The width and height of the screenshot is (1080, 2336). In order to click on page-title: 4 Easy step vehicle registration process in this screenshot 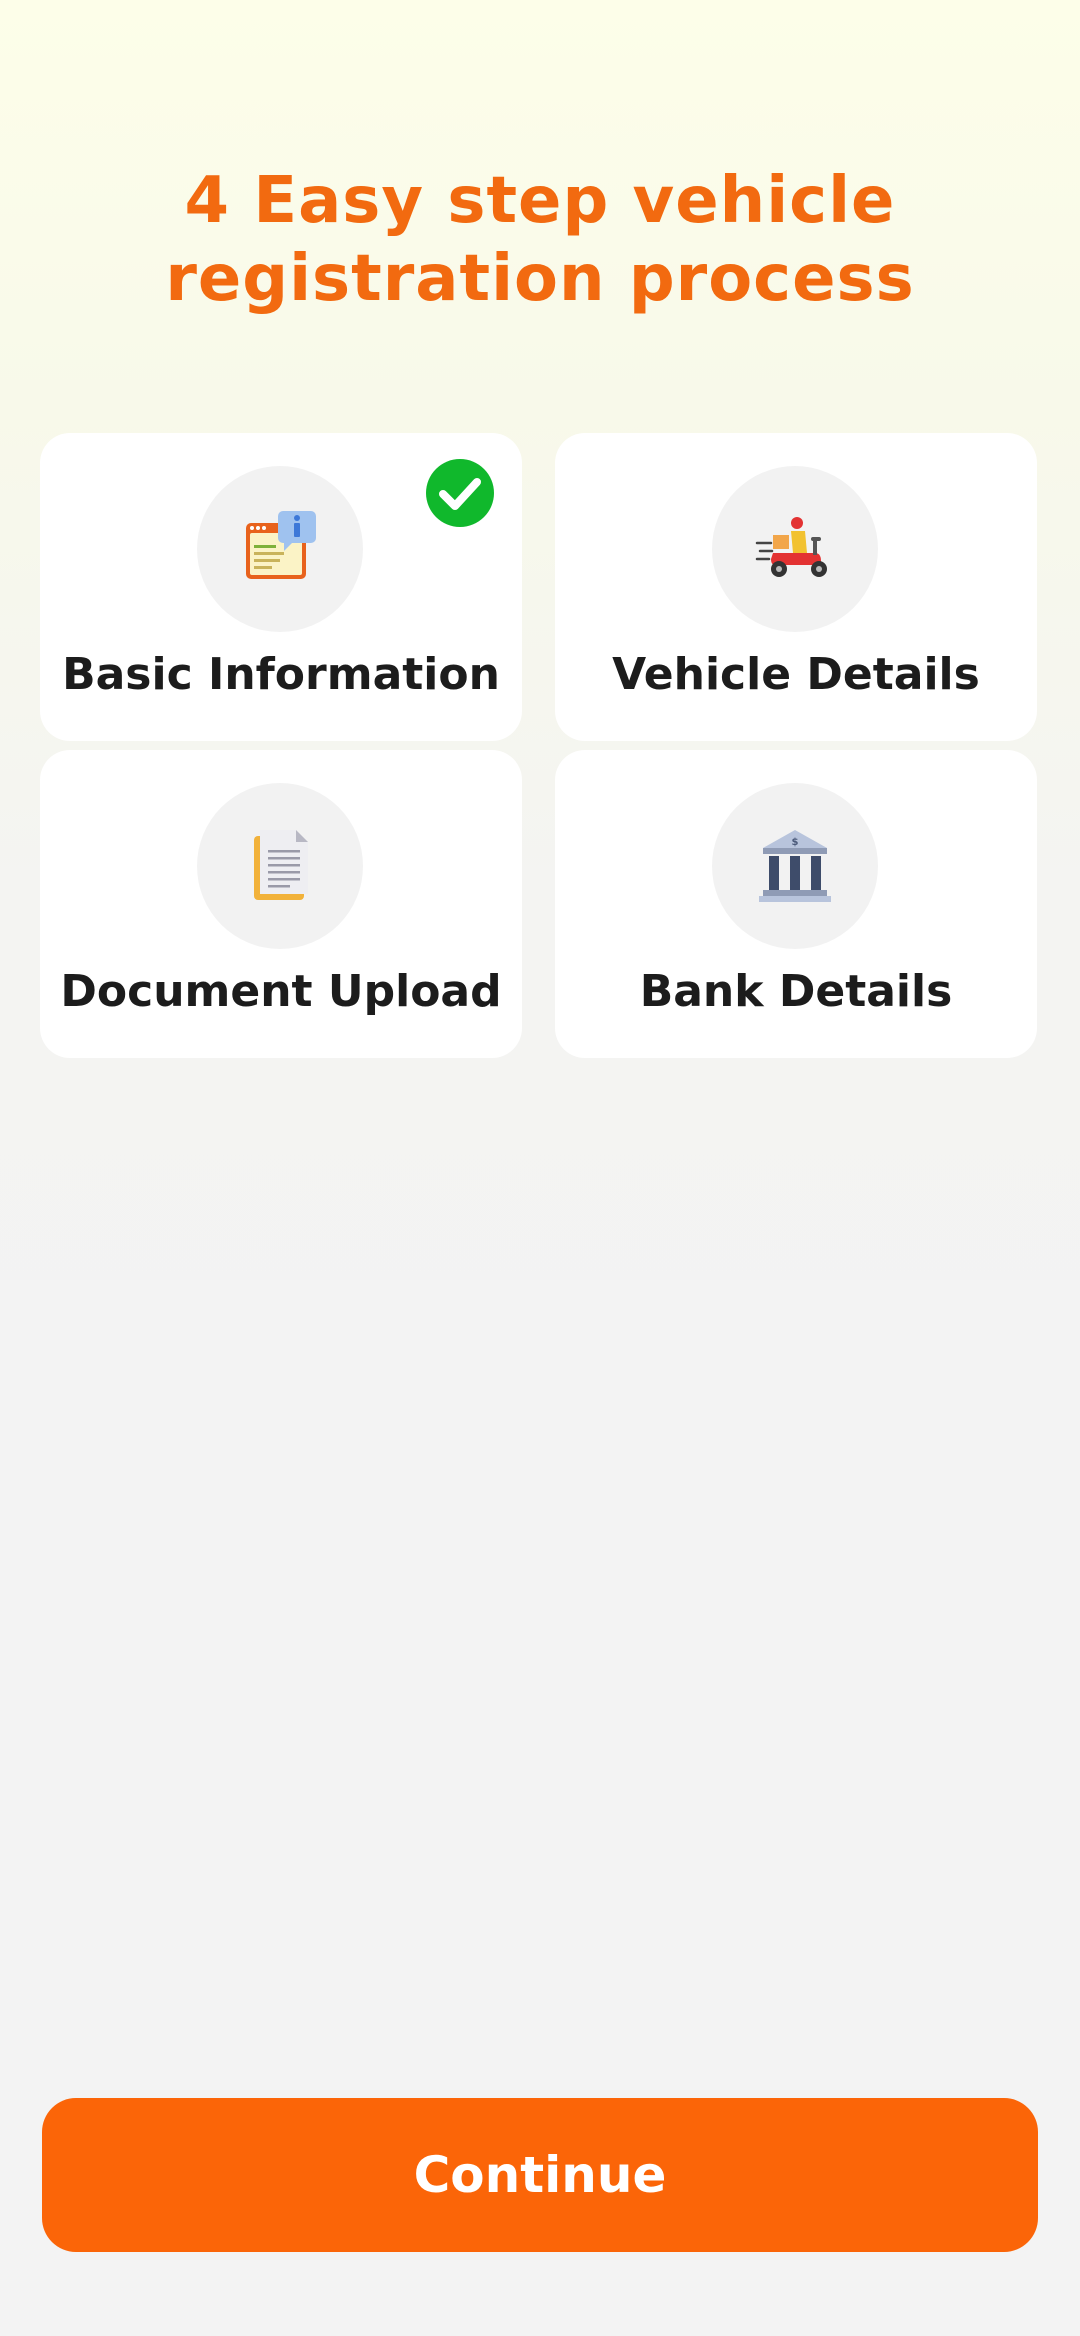, I will do `click(540, 240)`.